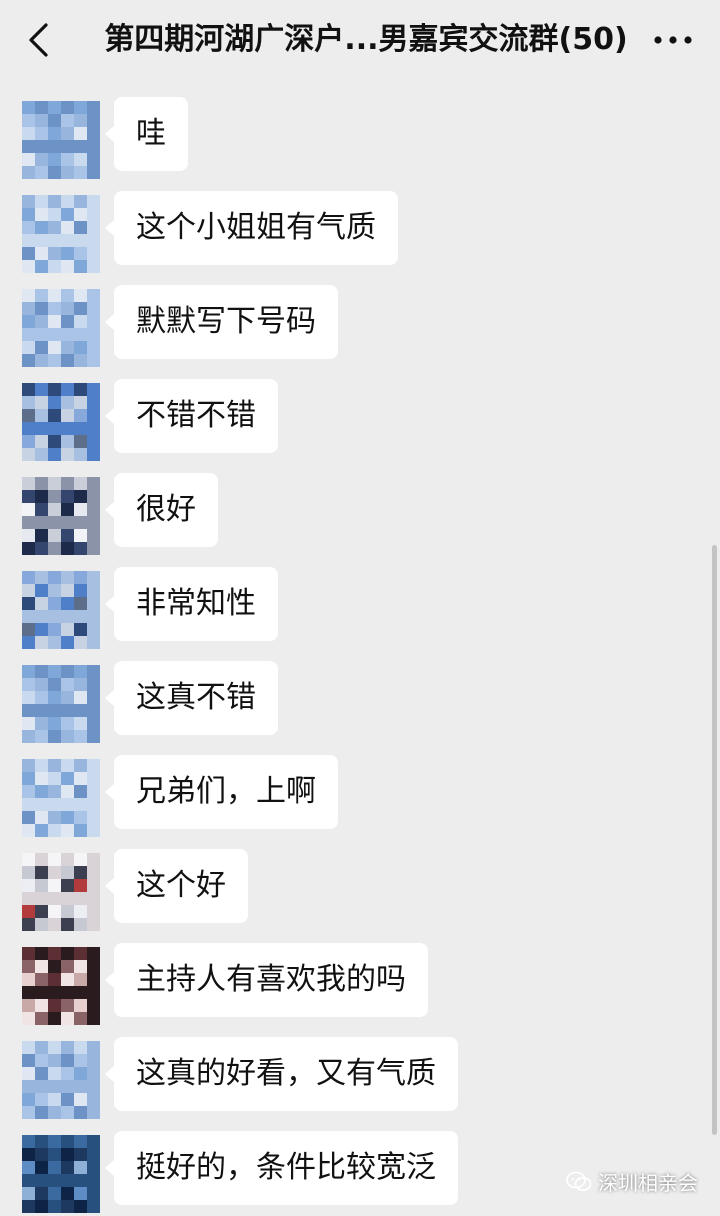 This screenshot has height=1216, width=720. Describe the element at coordinates (176, 886) in the screenshot. I see `message-bubble: 这个好` at that location.